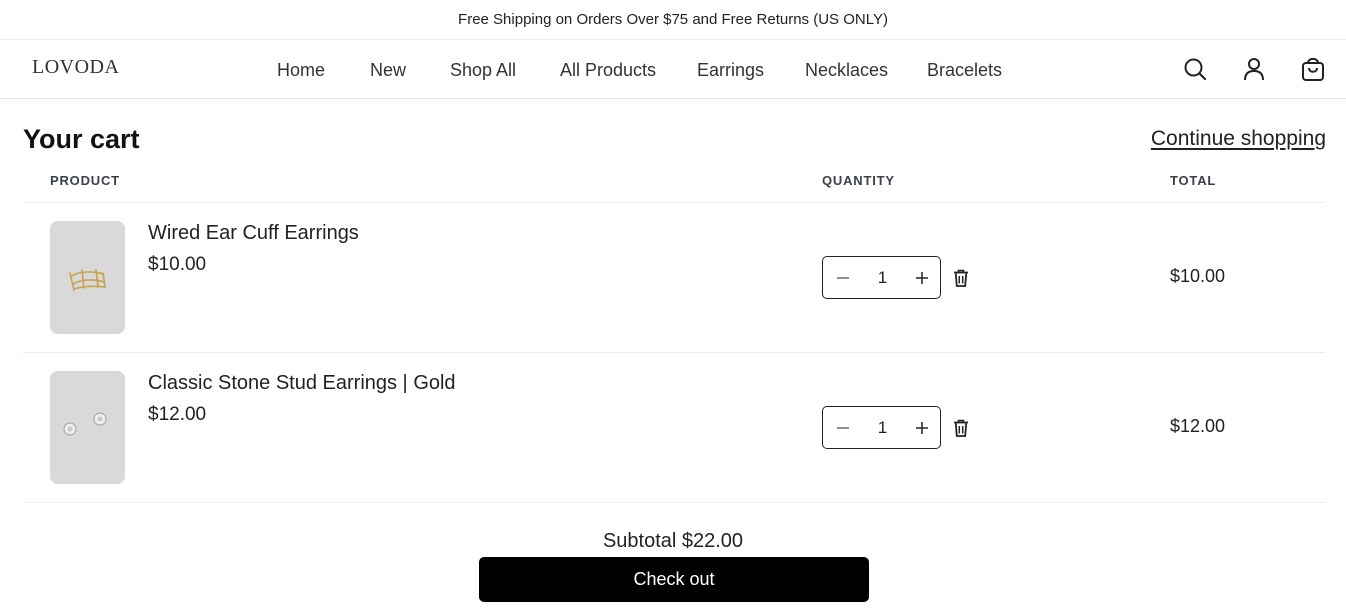 This screenshot has width=1346, height=611. What do you see at coordinates (1254, 69) in the screenshot?
I see `account-icon` at bounding box center [1254, 69].